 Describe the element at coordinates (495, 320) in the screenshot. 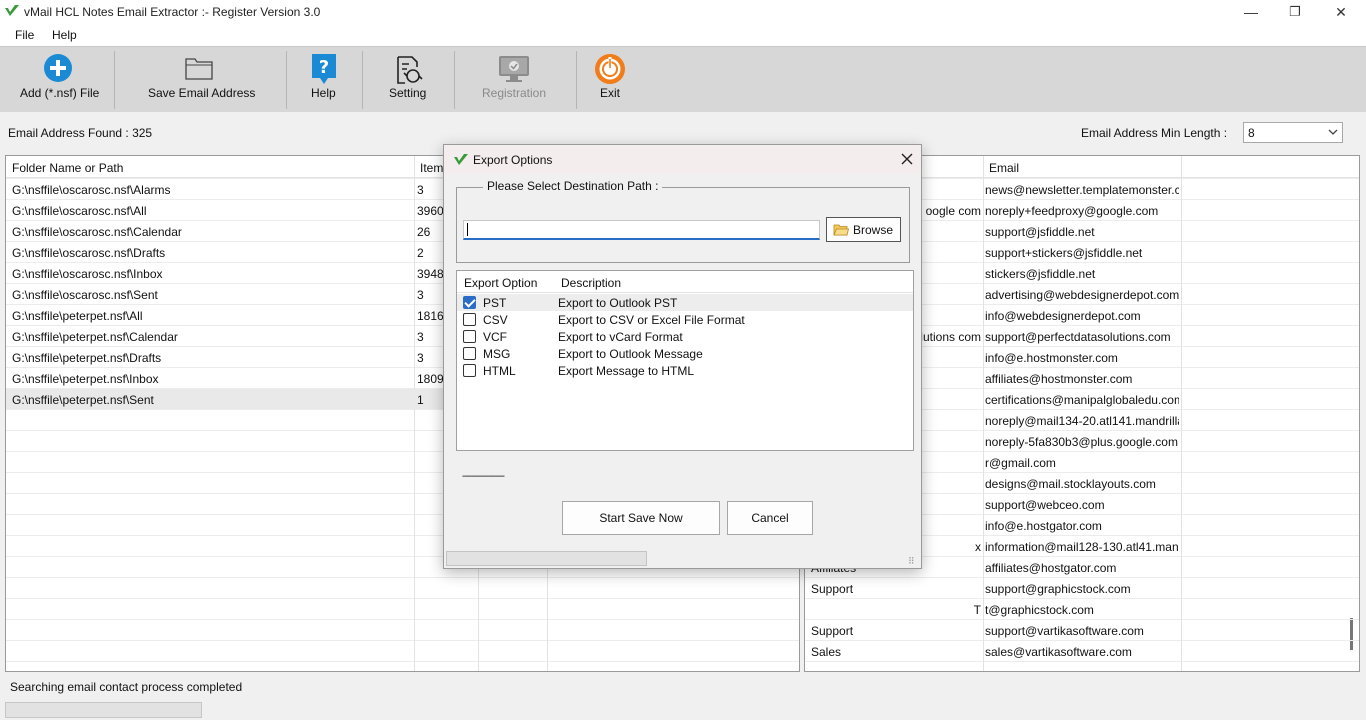

I see `export-option-name: CSV` at that location.